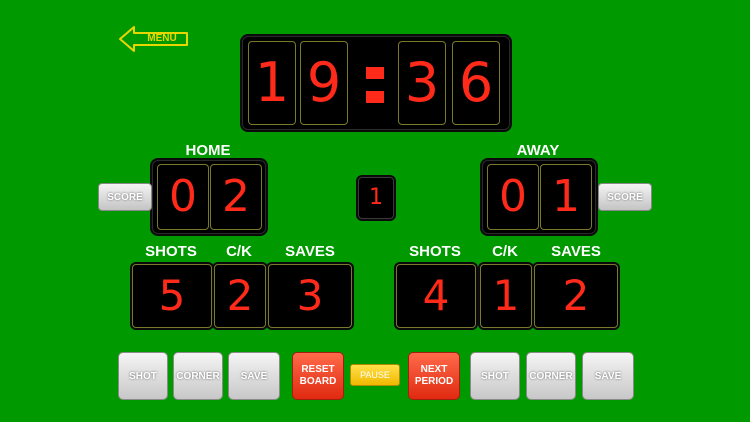 The height and width of the screenshot is (422, 750). I want to click on colon-bottom-dot, so click(375, 97).